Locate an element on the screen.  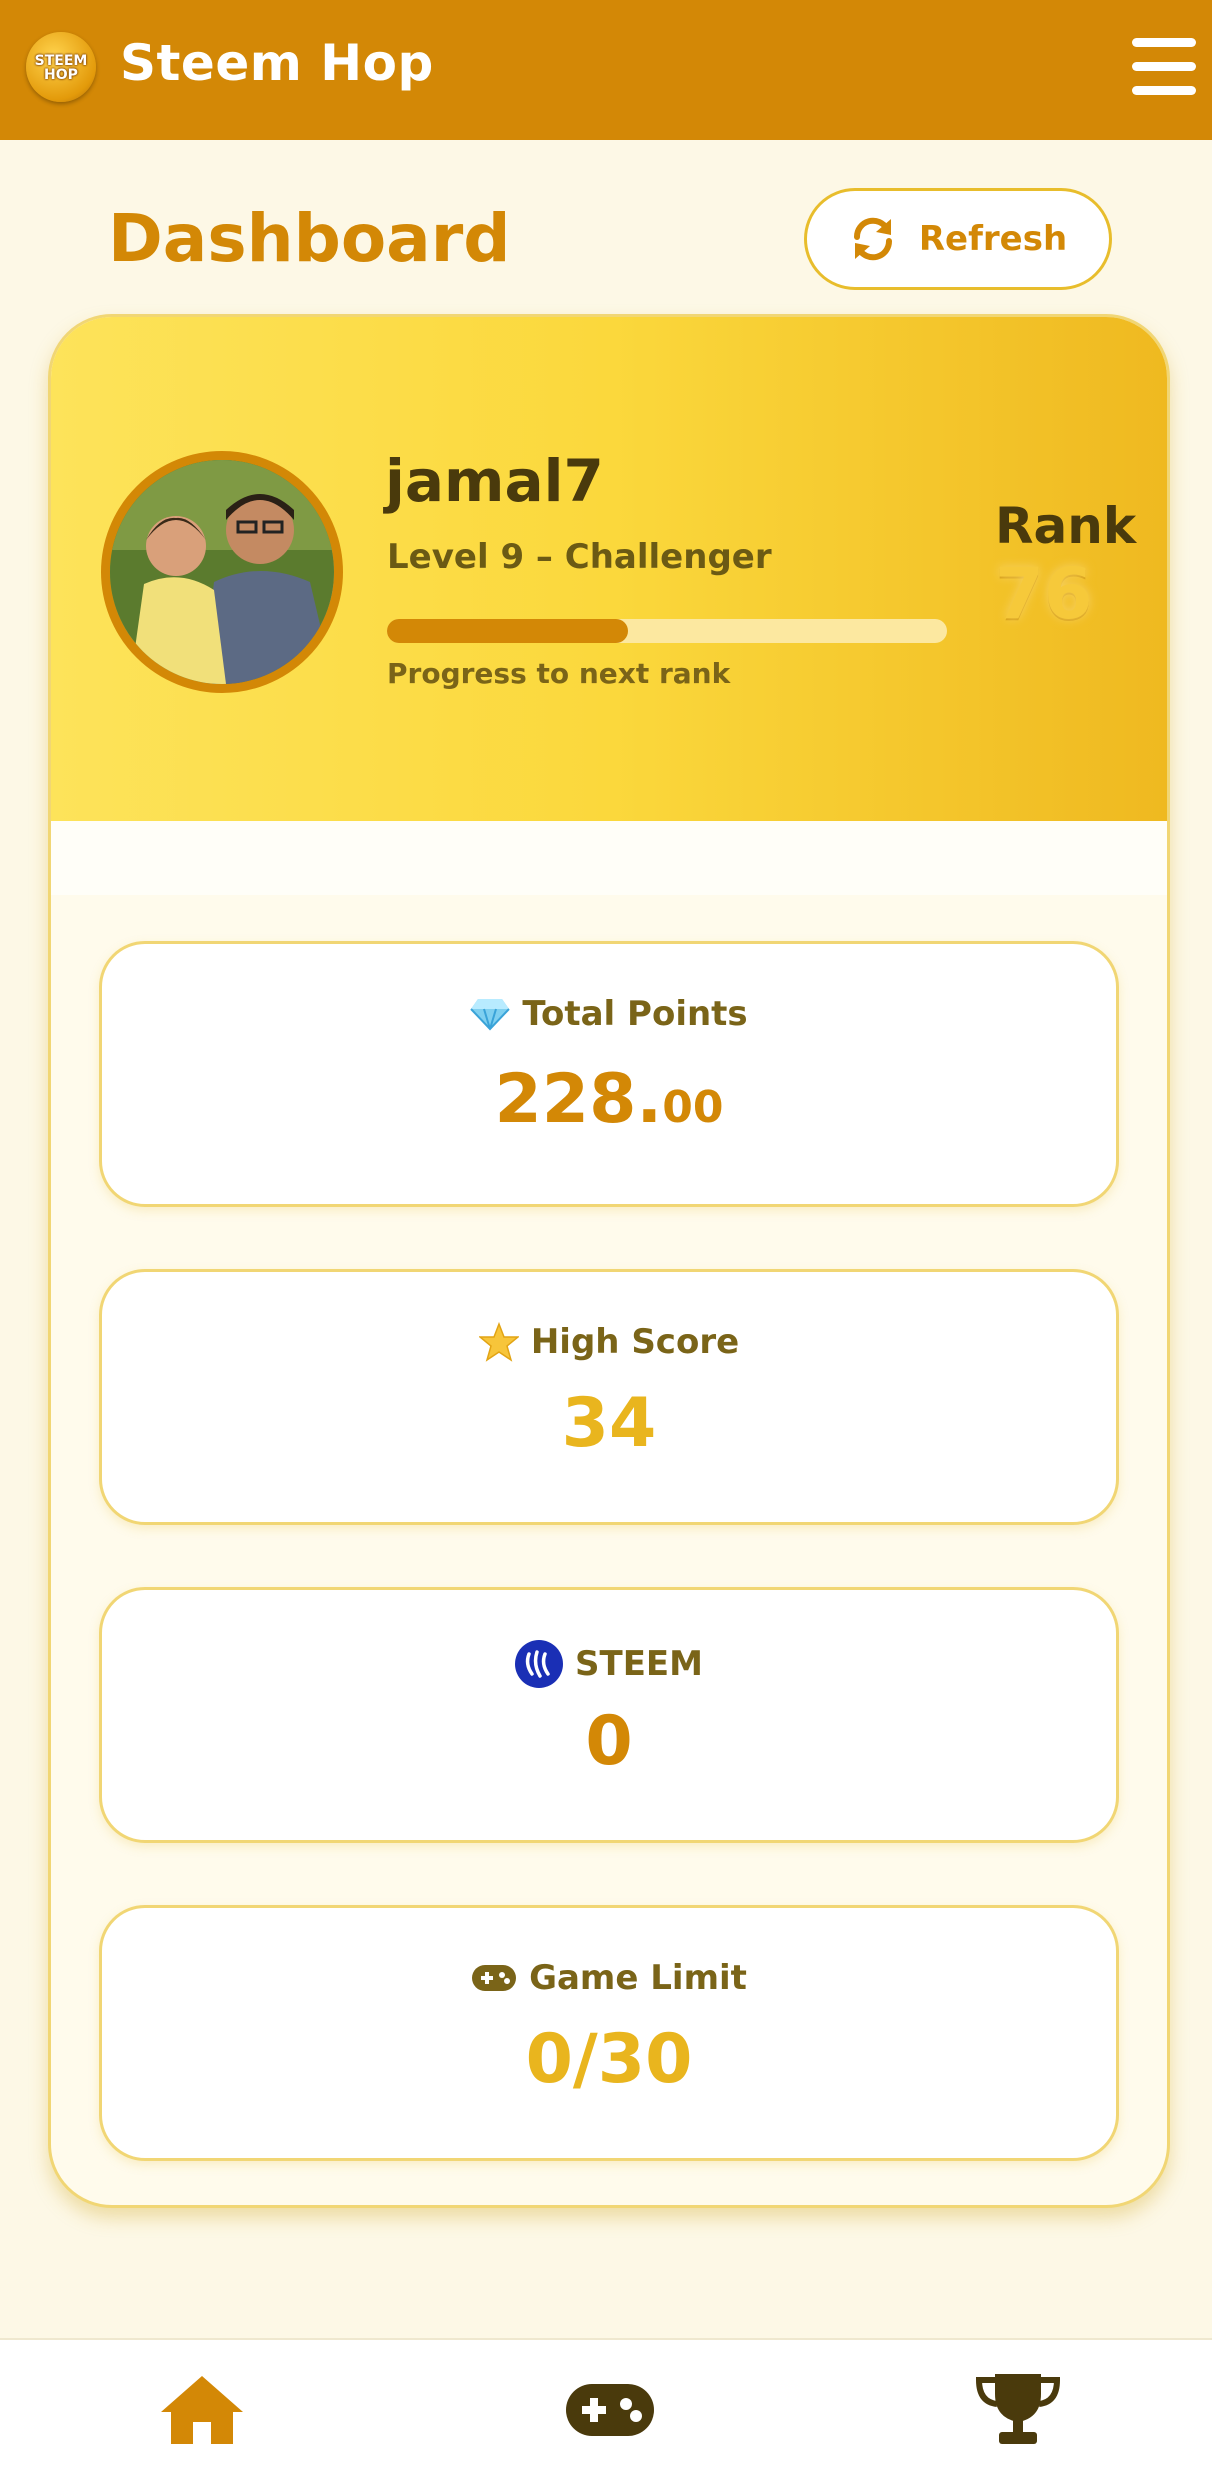
stat-value: 228.00 is located at coordinates (609, 1099).